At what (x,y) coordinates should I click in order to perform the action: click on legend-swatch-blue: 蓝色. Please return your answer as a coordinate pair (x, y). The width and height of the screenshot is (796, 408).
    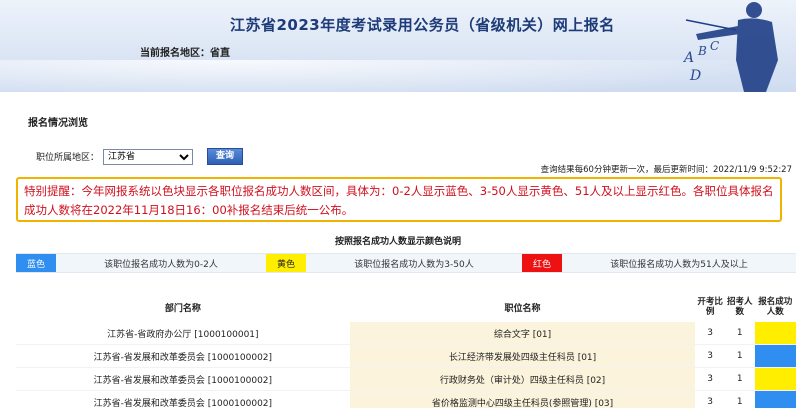
    Looking at the image, I should click on (36, 263).